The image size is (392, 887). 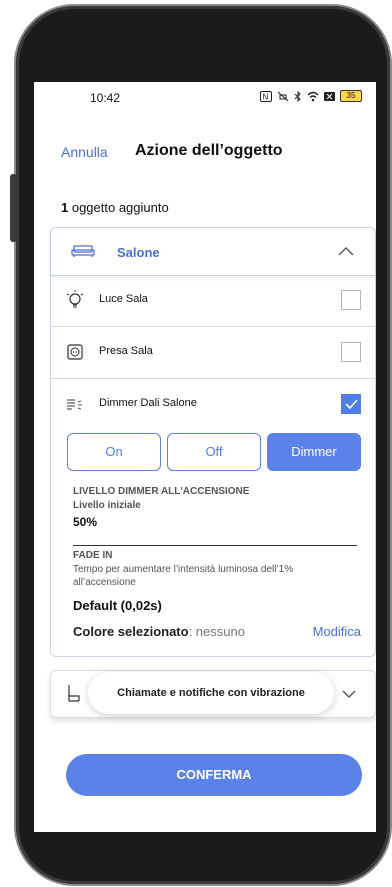 I want to click on room-name: Salone, so click(x=138, y=252).